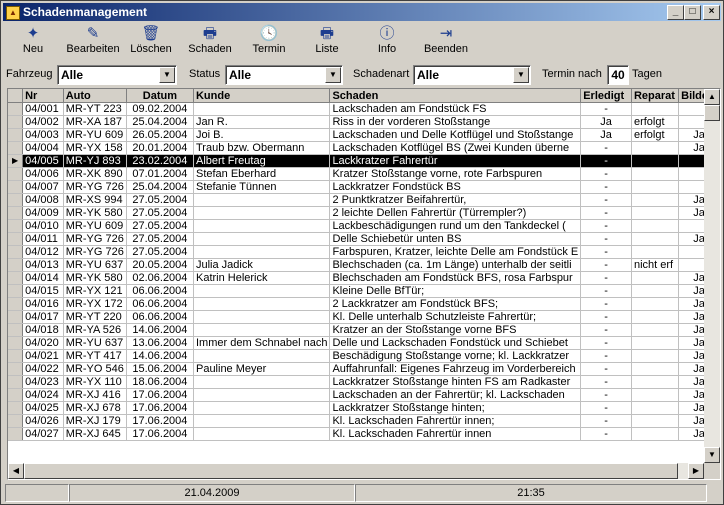 The height and width of the screenshot is (505, 724). What do you see at coordinates (692, 12) in the screenshot?
I see `maximize-button: □` at bounding box center [692, 12].